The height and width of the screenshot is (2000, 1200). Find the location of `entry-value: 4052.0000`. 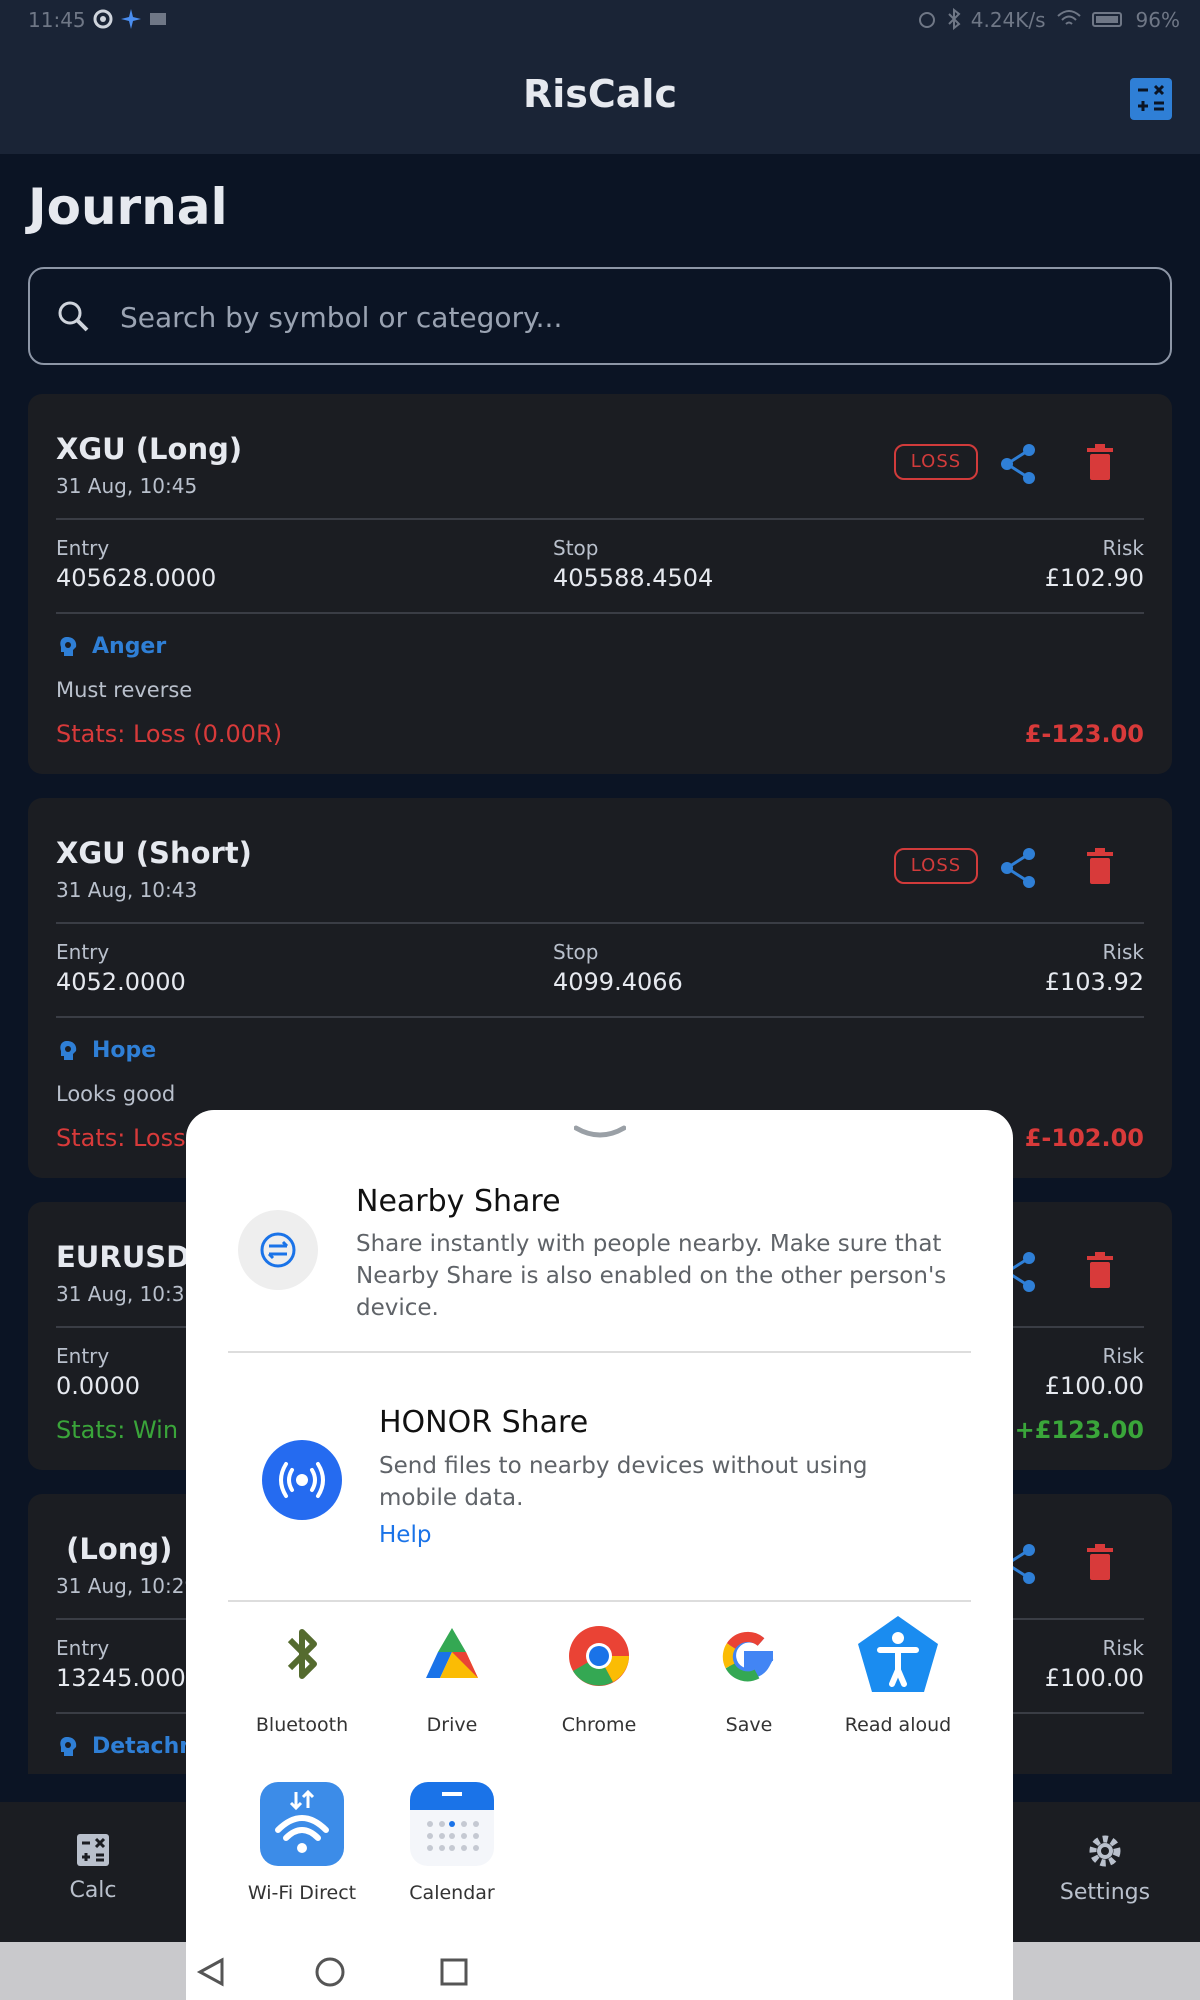

entry-value: 4052.0000 is located at coordinates (121, 982).